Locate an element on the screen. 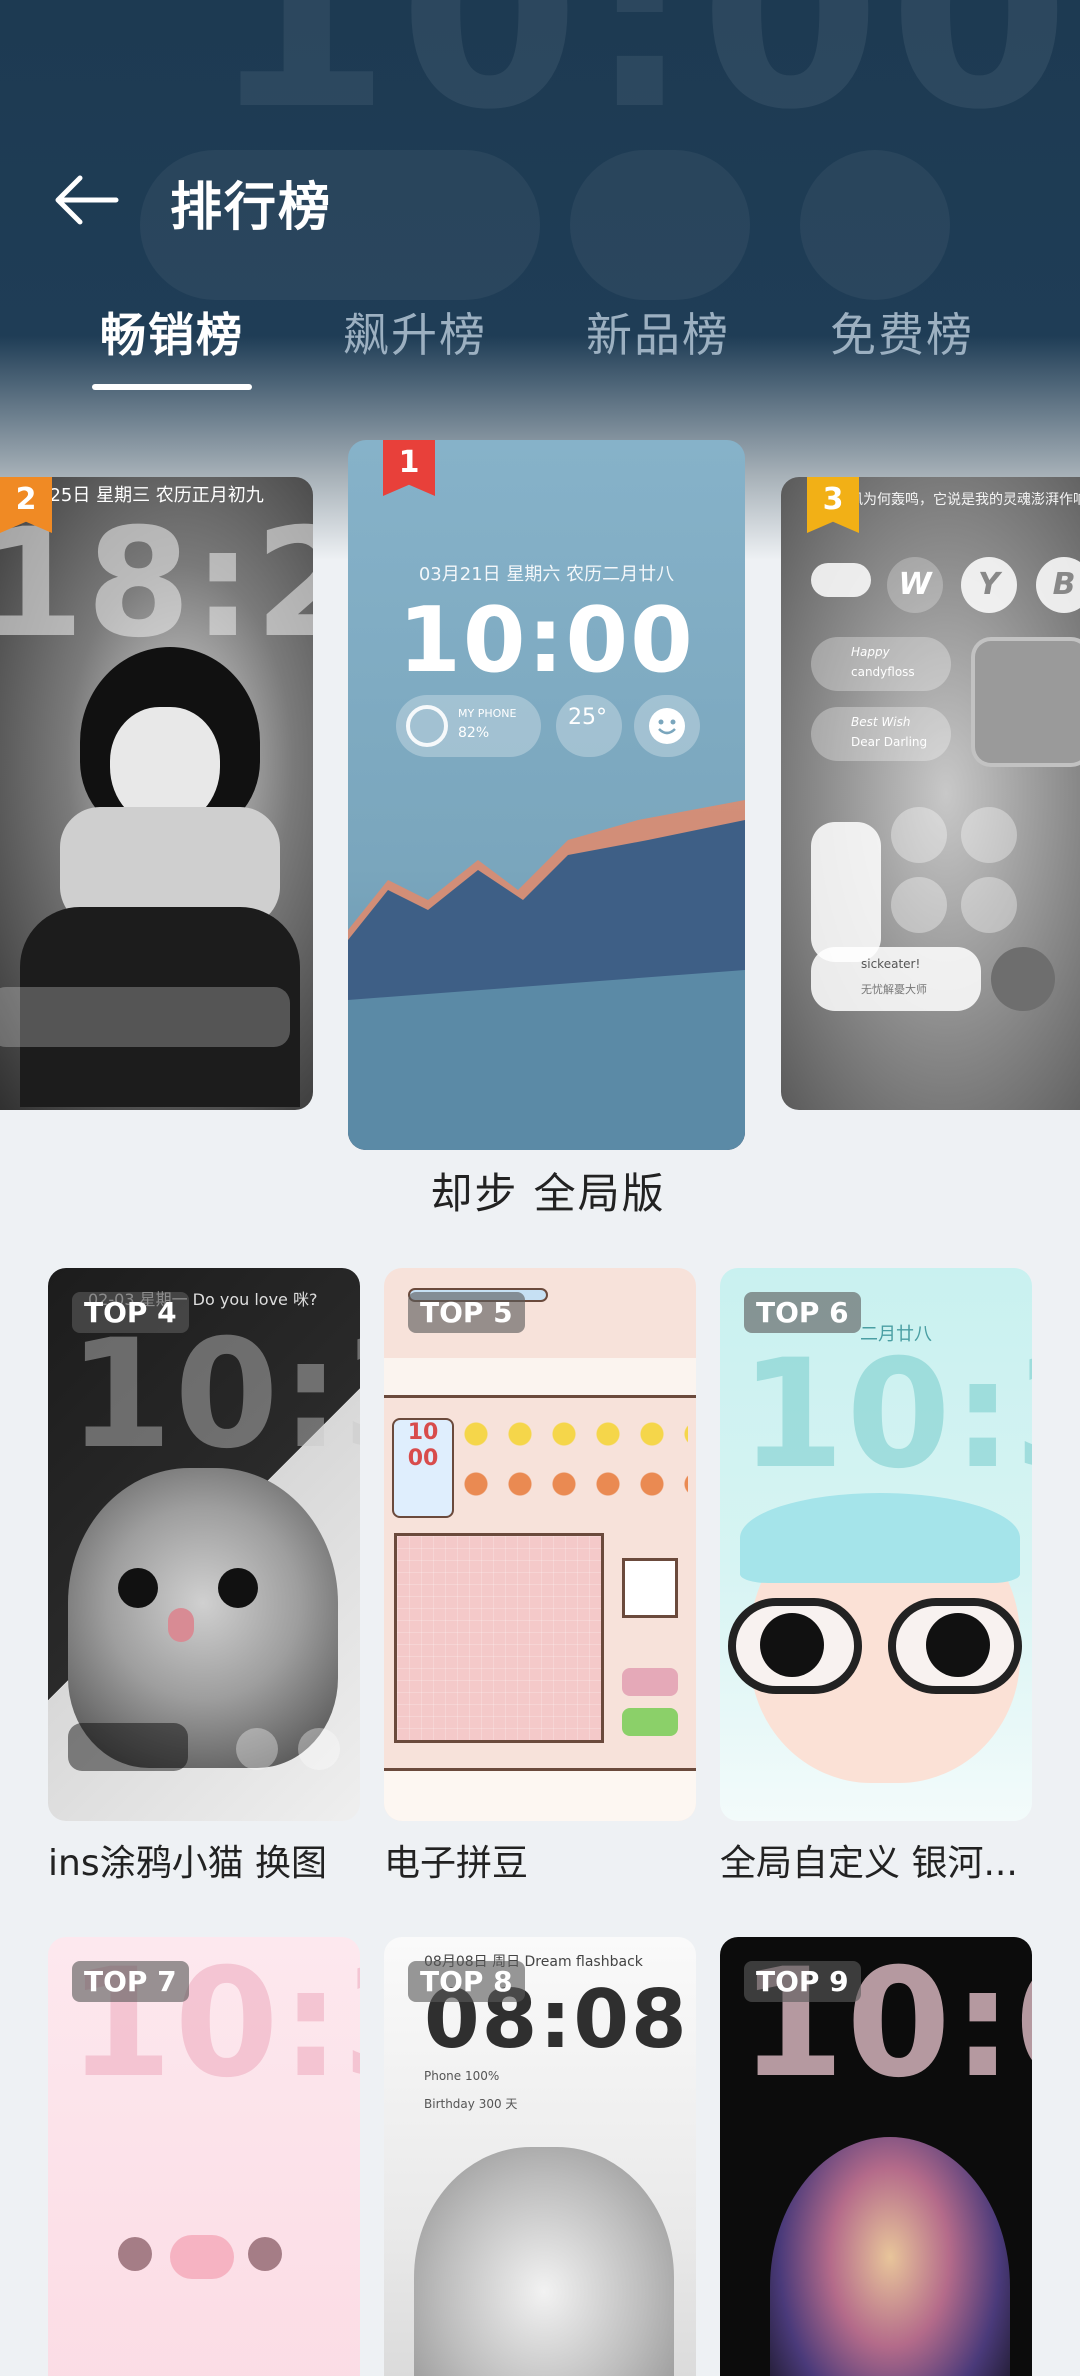  top-badge-7: TOP 7 is located at coordinates (130, 1981).